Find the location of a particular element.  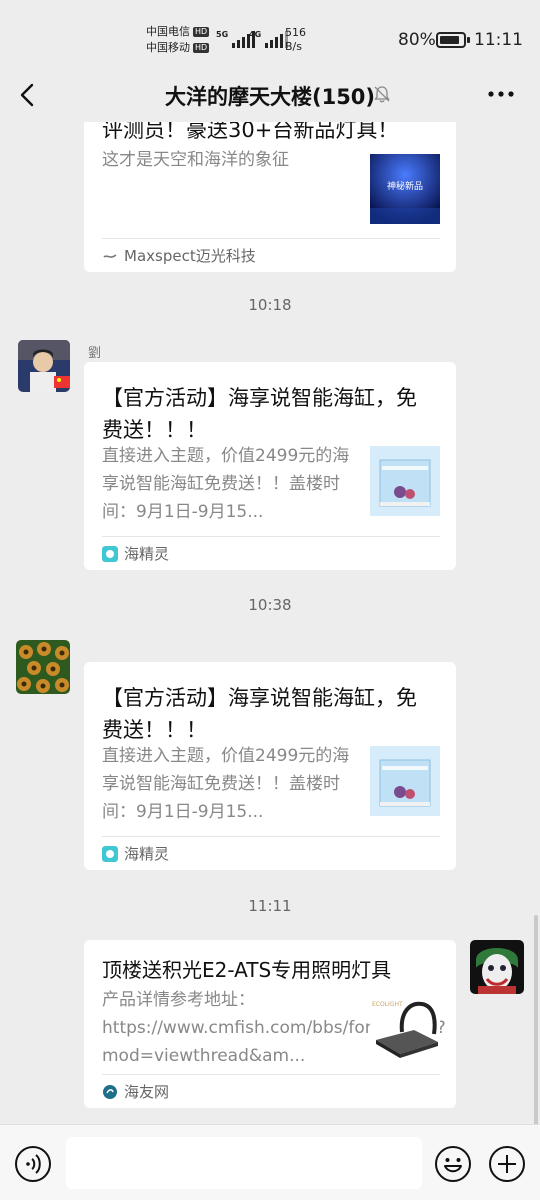

more-options-icon is located at coordinates (501, 94).